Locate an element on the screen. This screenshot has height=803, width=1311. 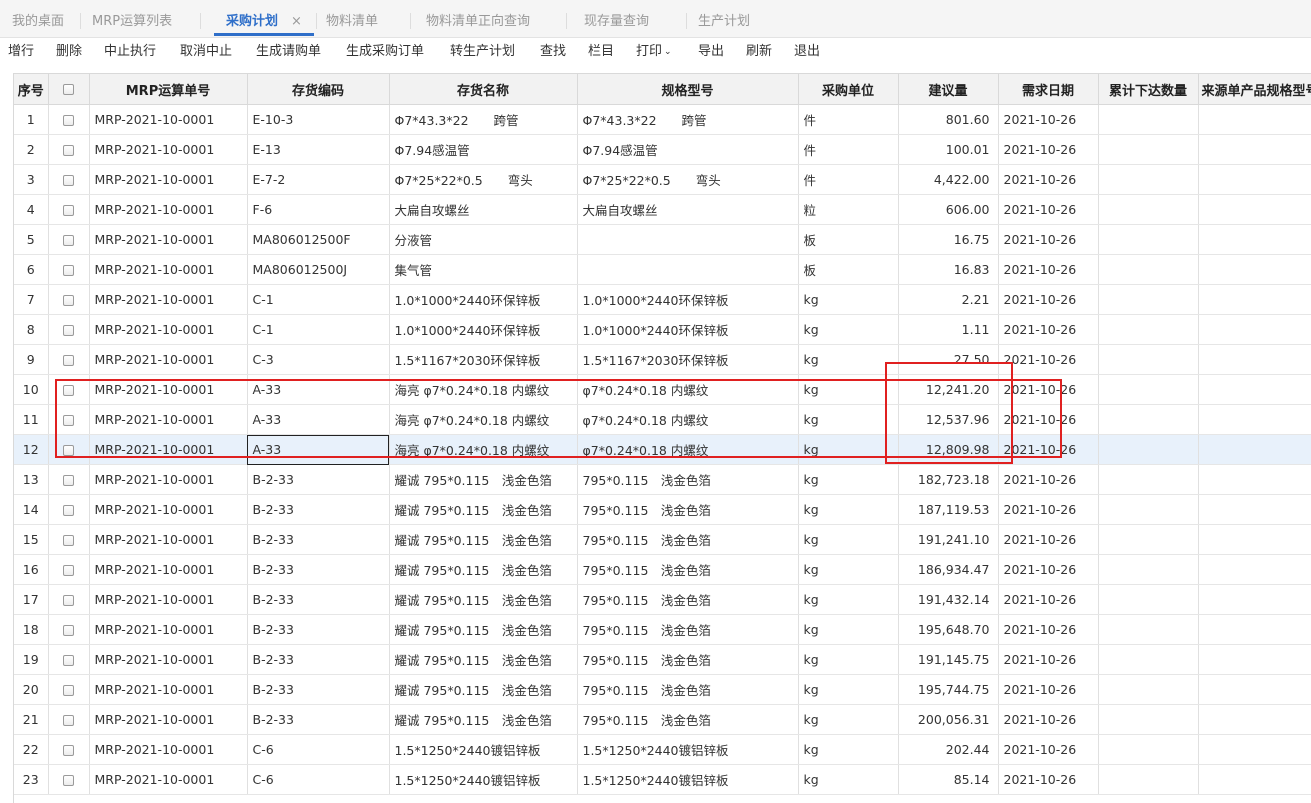
delete-button: 删除 is located at coordinates (69, 55).